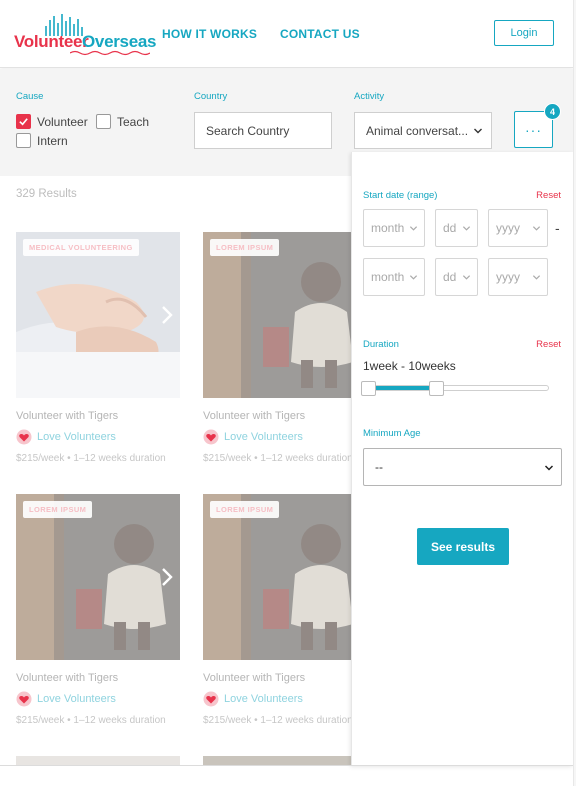  I want to click on start-year-select: yyyy, so click(518, 228).